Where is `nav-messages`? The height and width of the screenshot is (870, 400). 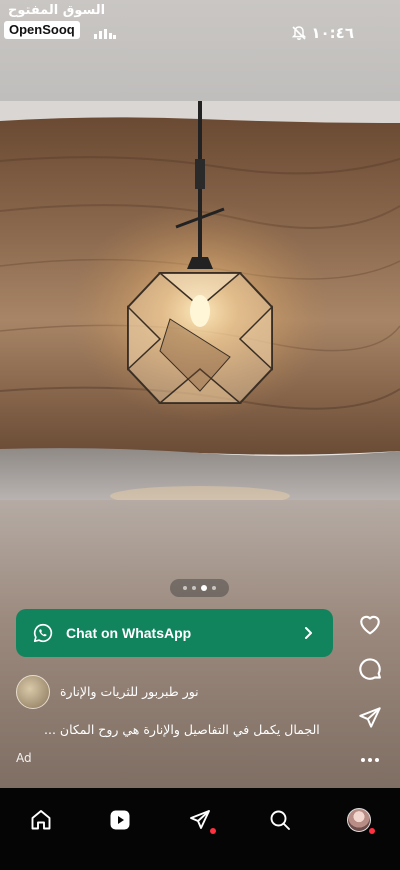 nav-messages is located at coordinates (200, 820).